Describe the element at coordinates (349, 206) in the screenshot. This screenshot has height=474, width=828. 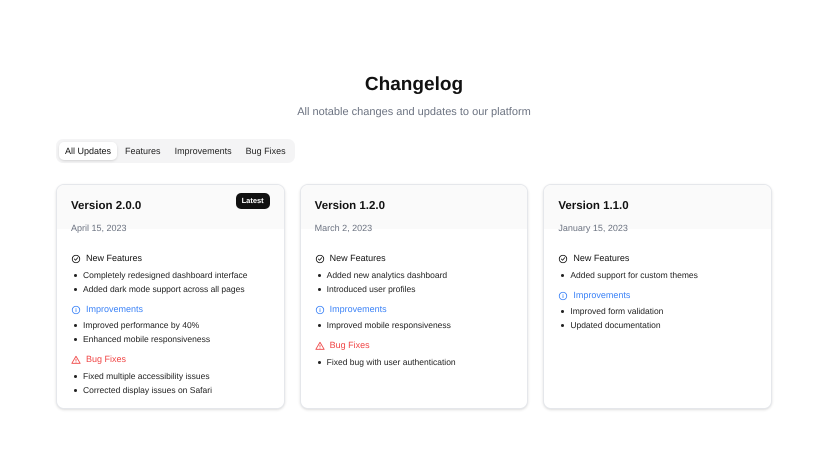
I see `version-title: Version 1.2.0` at that location.